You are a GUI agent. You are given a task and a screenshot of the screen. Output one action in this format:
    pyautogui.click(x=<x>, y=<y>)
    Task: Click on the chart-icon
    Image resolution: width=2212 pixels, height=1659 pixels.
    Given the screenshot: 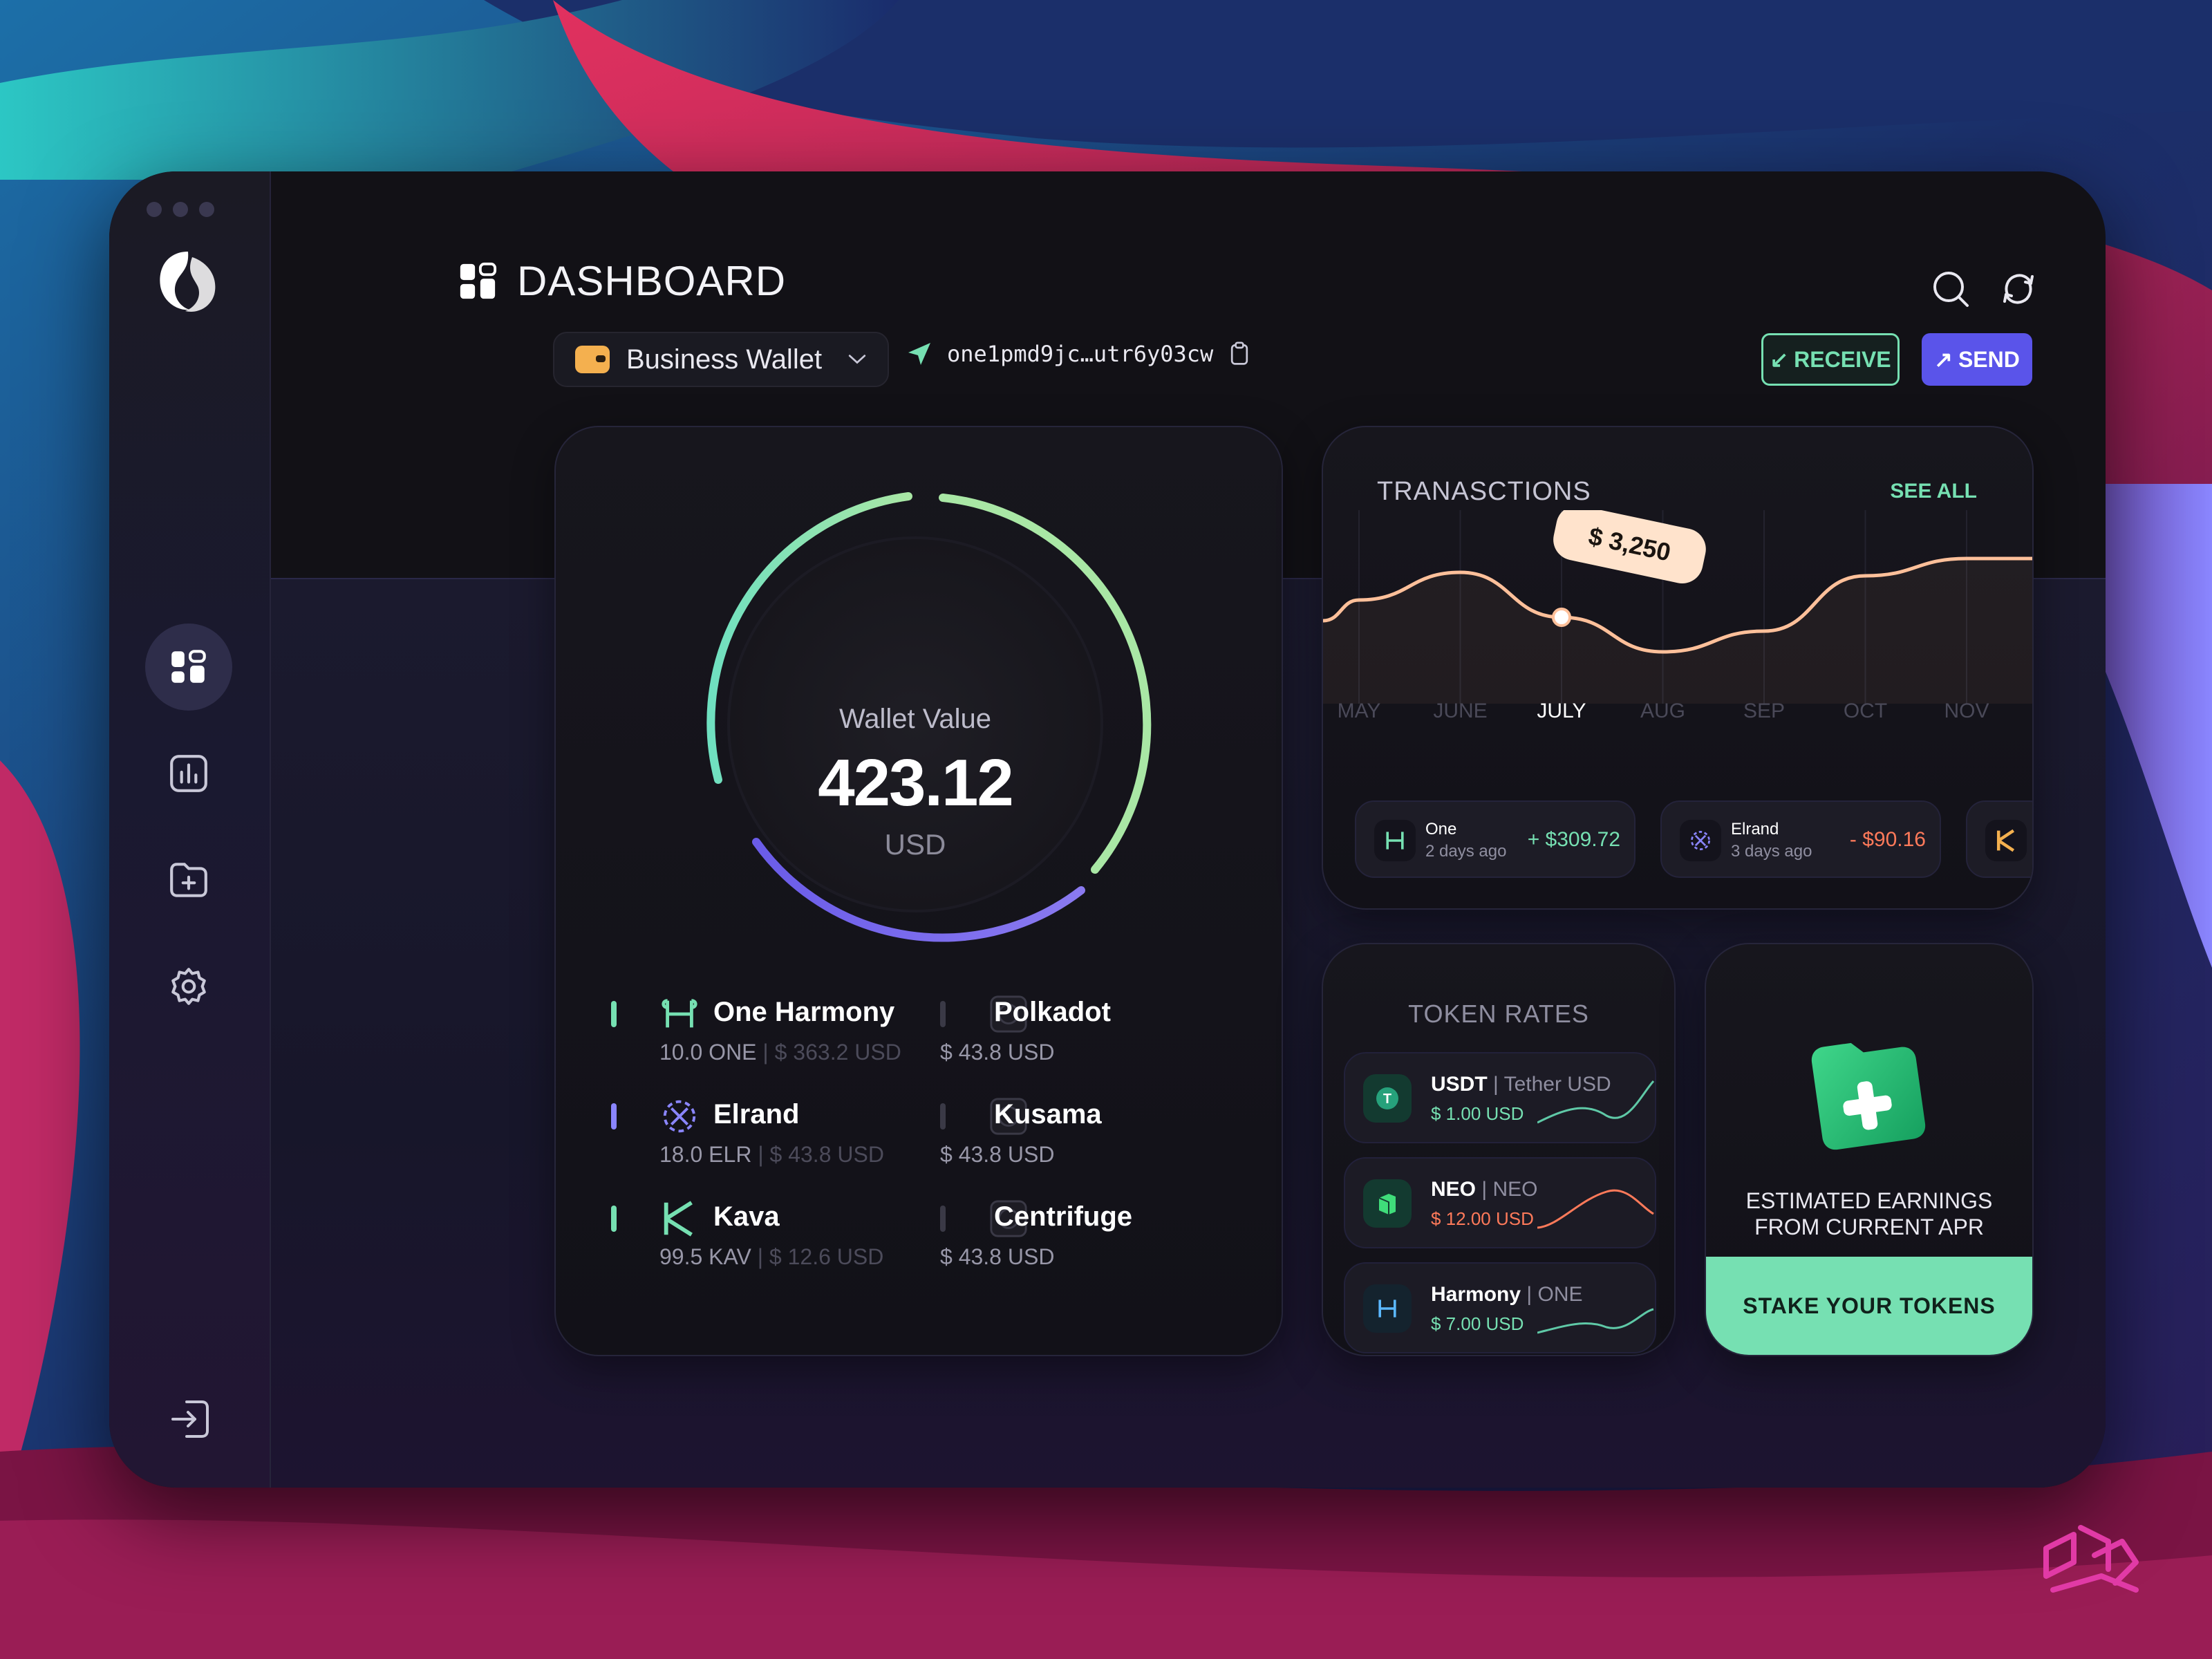 What is the action you would take?
    pyautogui.click(x=188, y=773)
    